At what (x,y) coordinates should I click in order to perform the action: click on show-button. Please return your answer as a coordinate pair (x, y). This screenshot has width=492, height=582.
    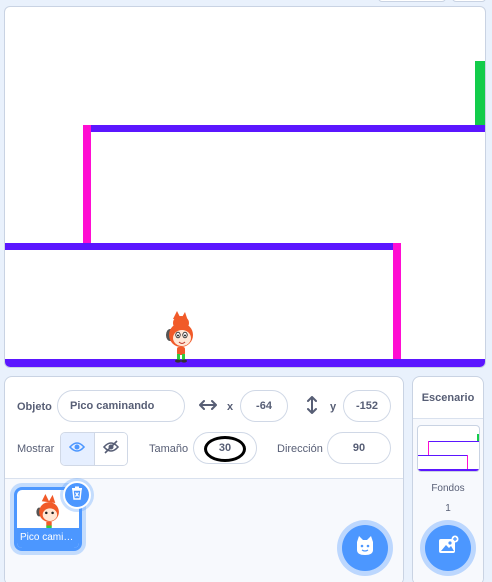
    Looking at the image, I should click on (78, 449).